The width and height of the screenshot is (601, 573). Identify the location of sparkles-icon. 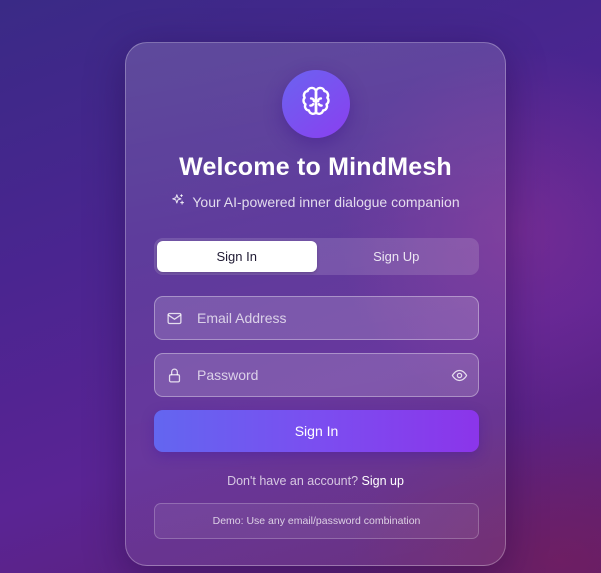
(178, 201).